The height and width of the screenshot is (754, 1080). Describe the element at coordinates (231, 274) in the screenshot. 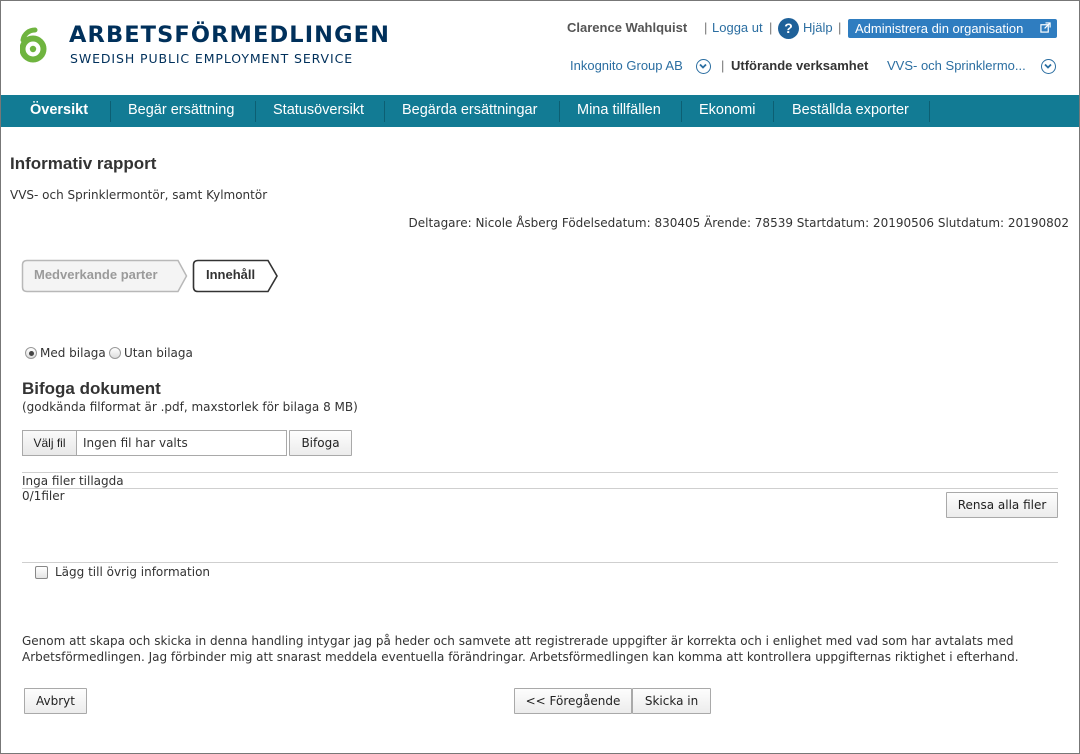

I see `step-label: Innehåll` at that location.